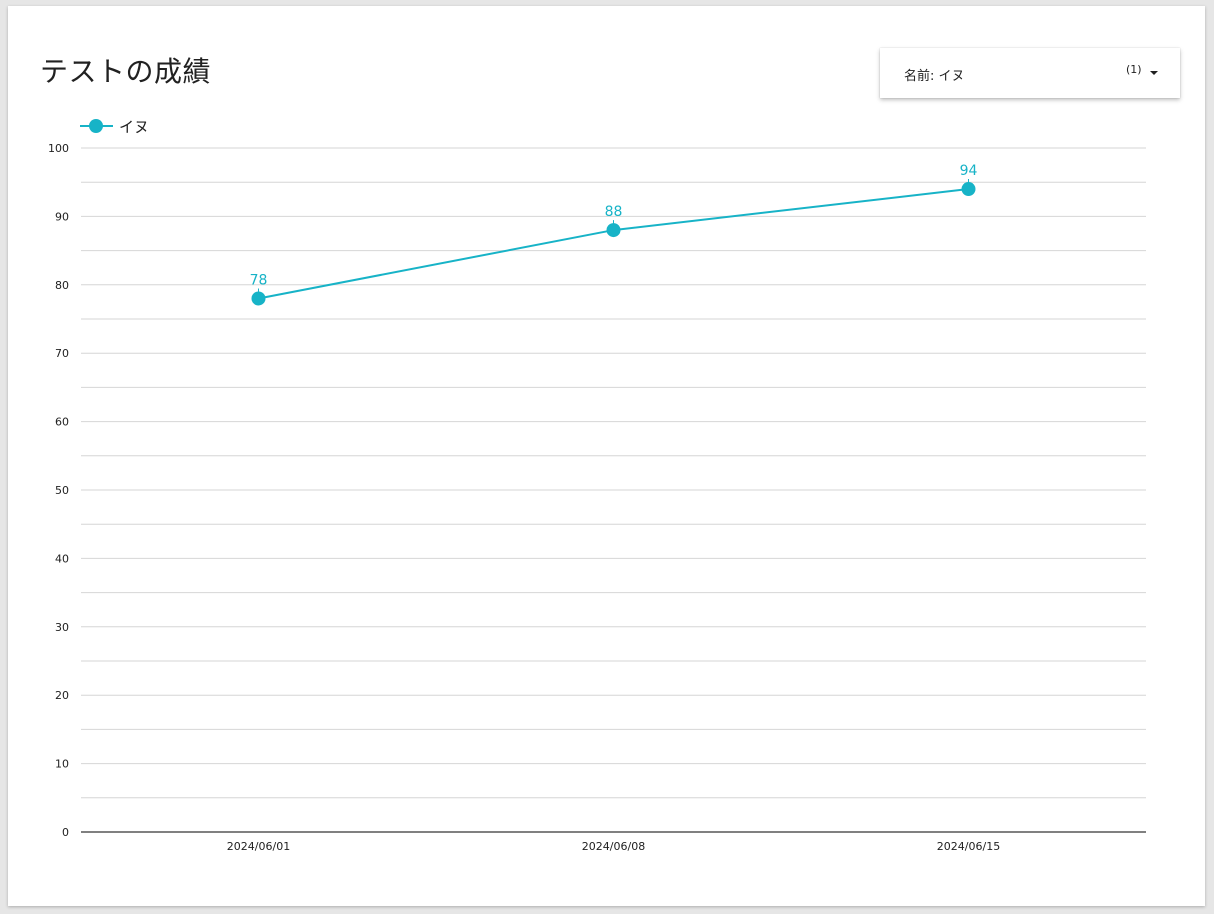  What do you see at coordinates (62, 558) in the screenshot?
I see `y-tick-label: 40` at bounding box center [62, 558].